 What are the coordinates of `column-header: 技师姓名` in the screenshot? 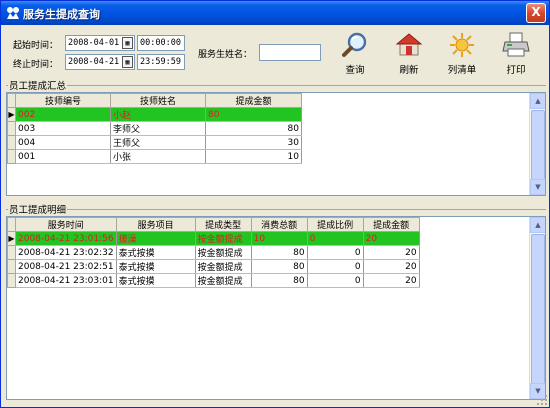 It's located at (158, 100).